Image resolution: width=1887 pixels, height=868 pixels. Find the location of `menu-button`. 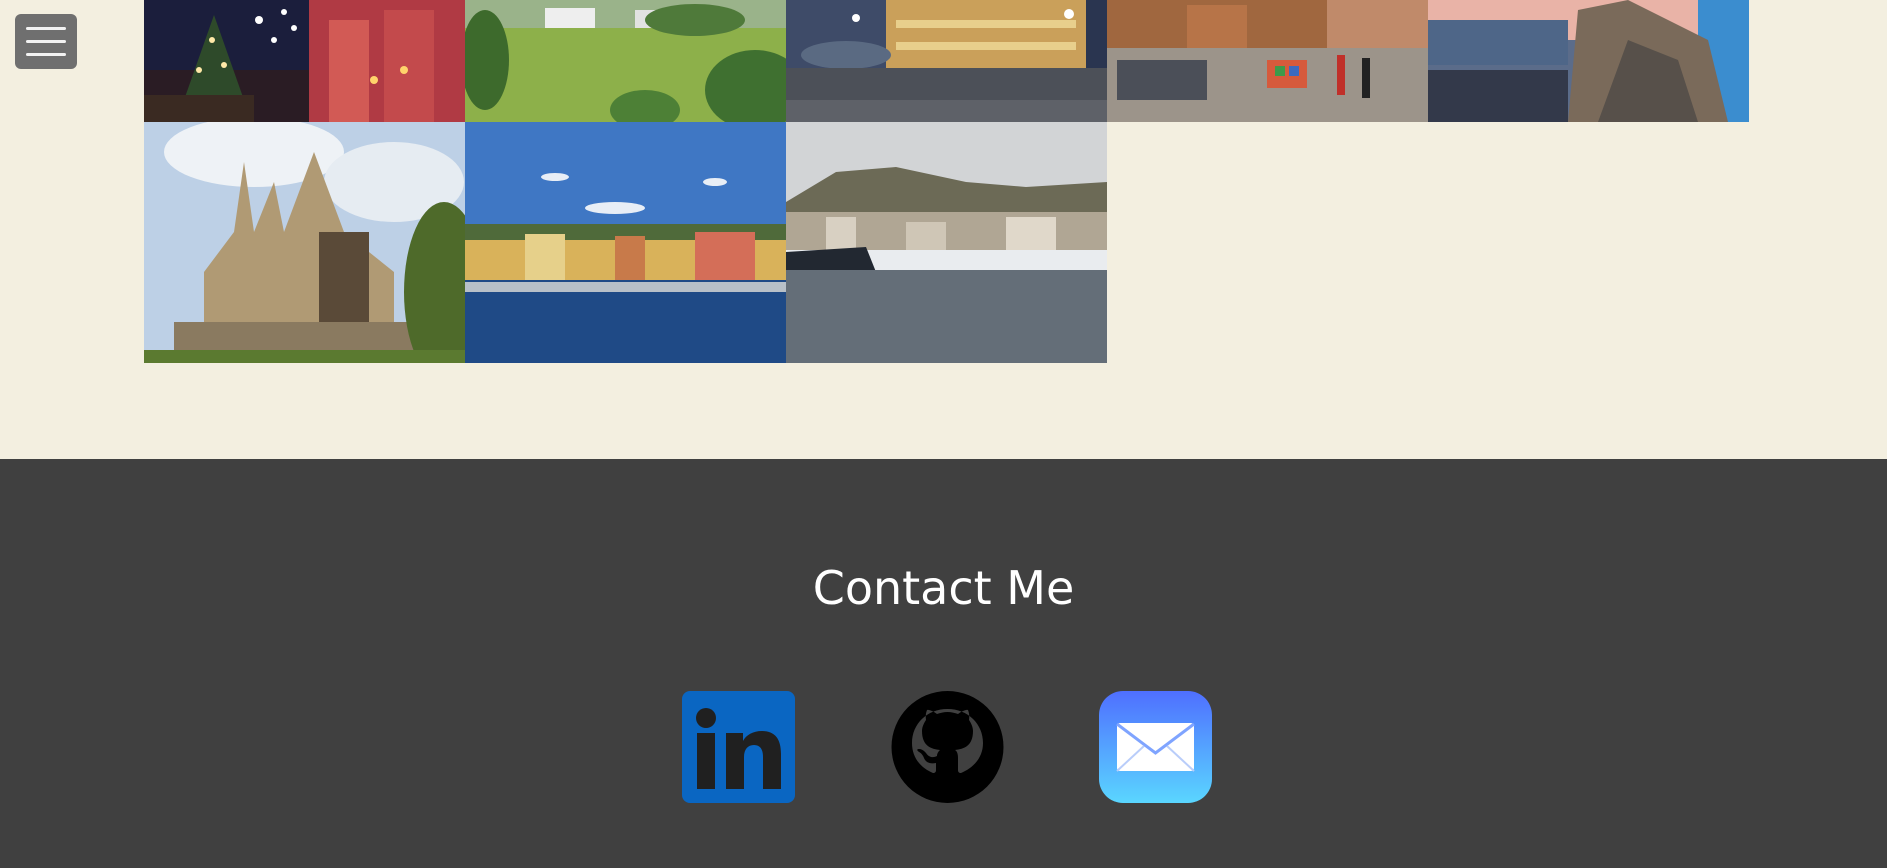

menu-button is located at coordinates (46, 41).